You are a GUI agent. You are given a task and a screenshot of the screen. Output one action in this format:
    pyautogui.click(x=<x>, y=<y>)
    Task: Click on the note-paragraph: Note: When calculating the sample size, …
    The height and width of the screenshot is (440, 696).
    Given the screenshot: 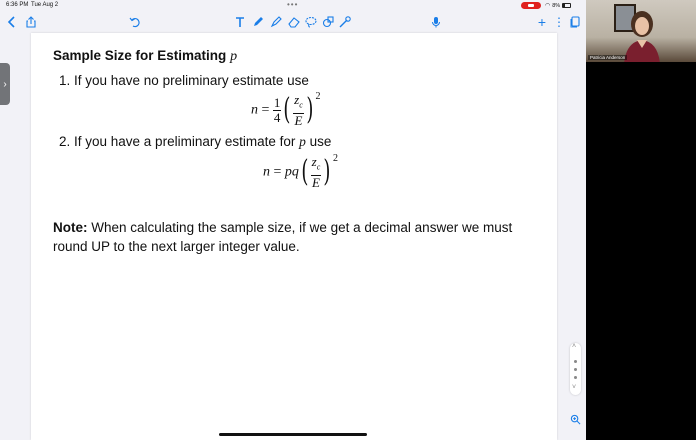 What is the action you would take?
    pyautogui.click(x=298, y=237)
    